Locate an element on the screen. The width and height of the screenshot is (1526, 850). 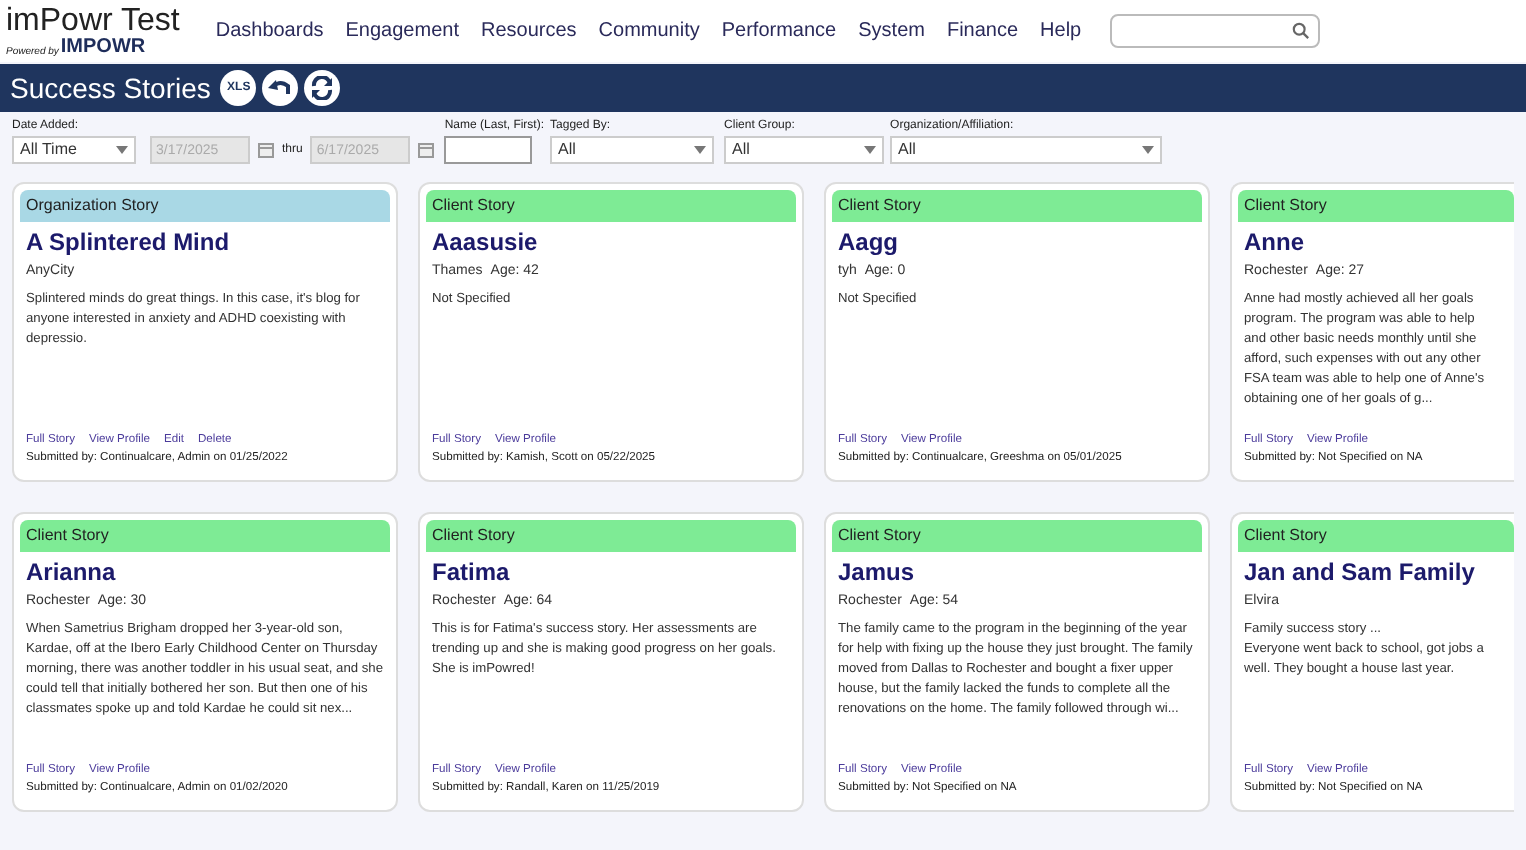
nav-link: Dashboards is located at coordinates (269, 31).